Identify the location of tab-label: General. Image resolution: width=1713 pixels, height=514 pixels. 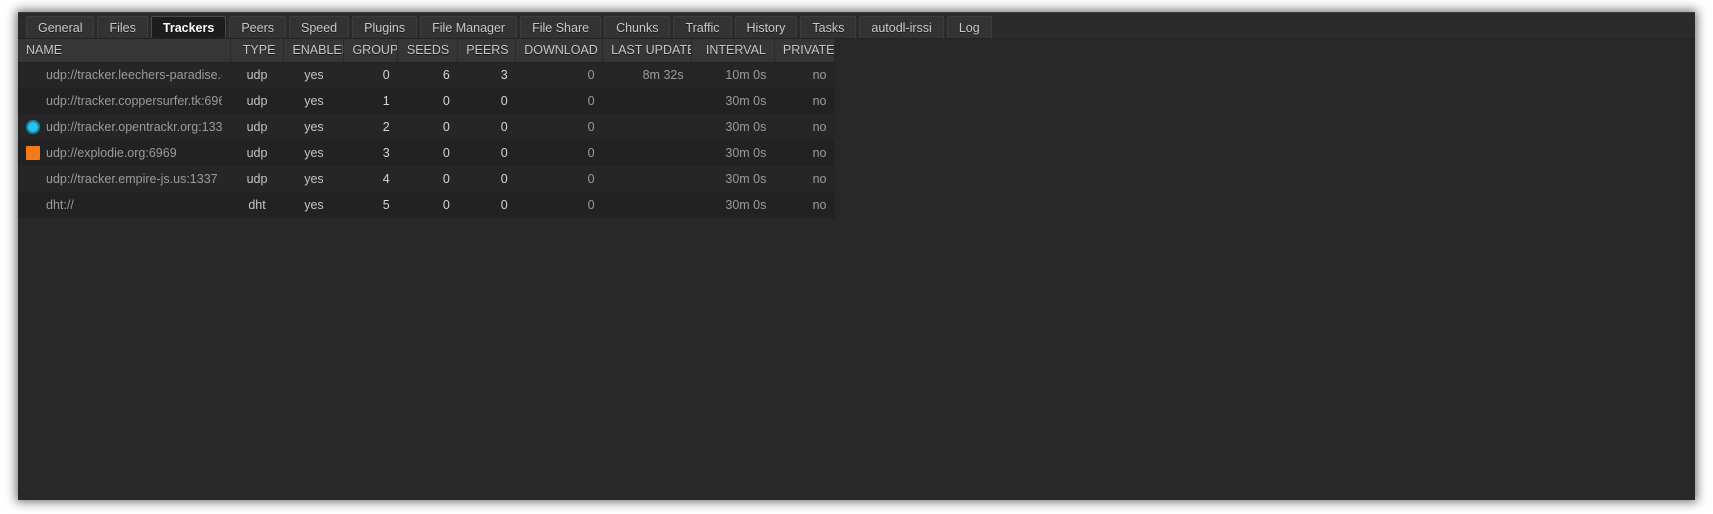
(60, 27).